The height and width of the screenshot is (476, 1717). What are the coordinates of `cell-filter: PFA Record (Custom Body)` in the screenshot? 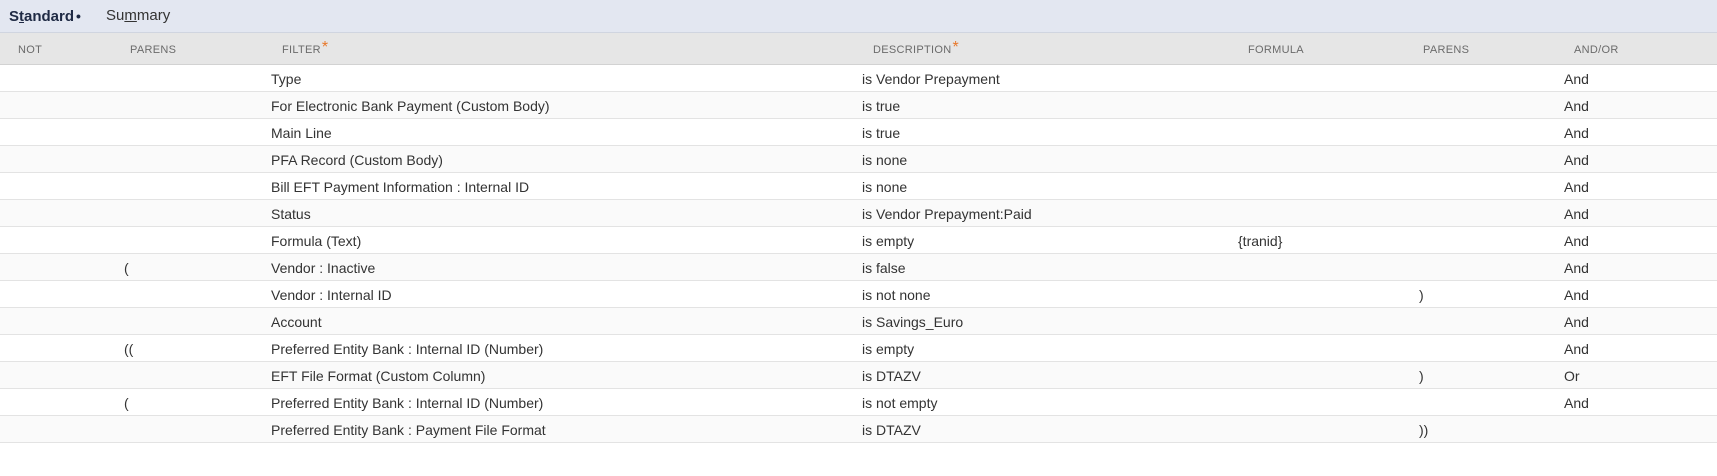 It's located at (357, 160).